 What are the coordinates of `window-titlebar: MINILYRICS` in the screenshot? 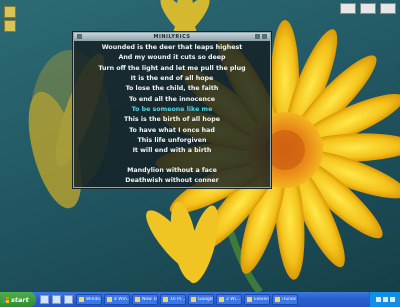 It's located at (172, 37).